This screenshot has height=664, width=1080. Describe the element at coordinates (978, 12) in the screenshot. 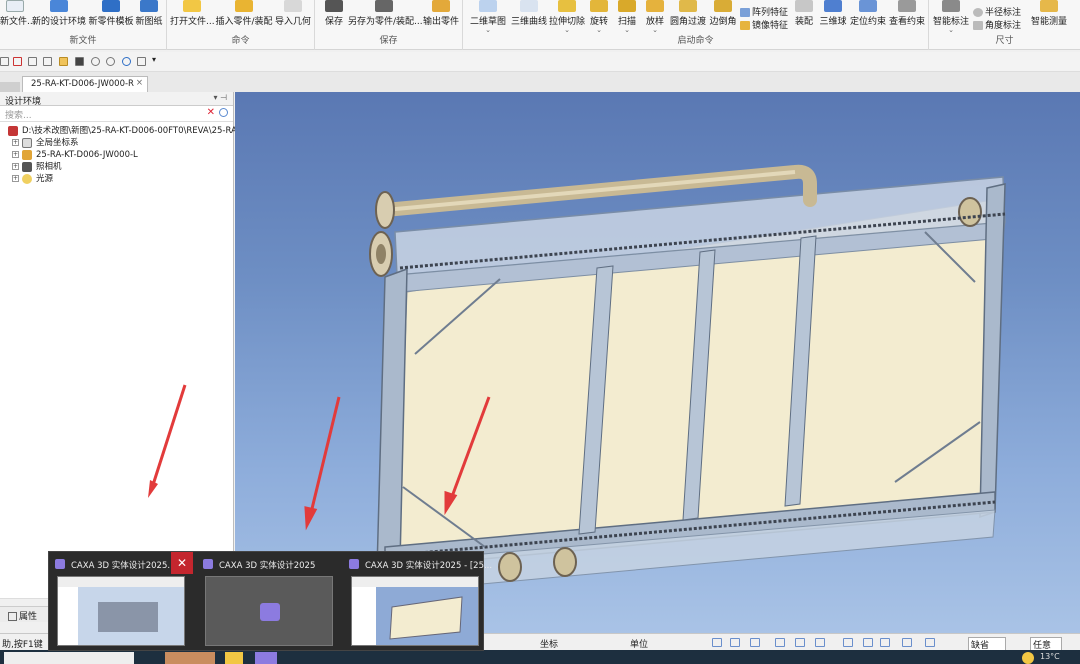

I see `radius-icon` at that location.